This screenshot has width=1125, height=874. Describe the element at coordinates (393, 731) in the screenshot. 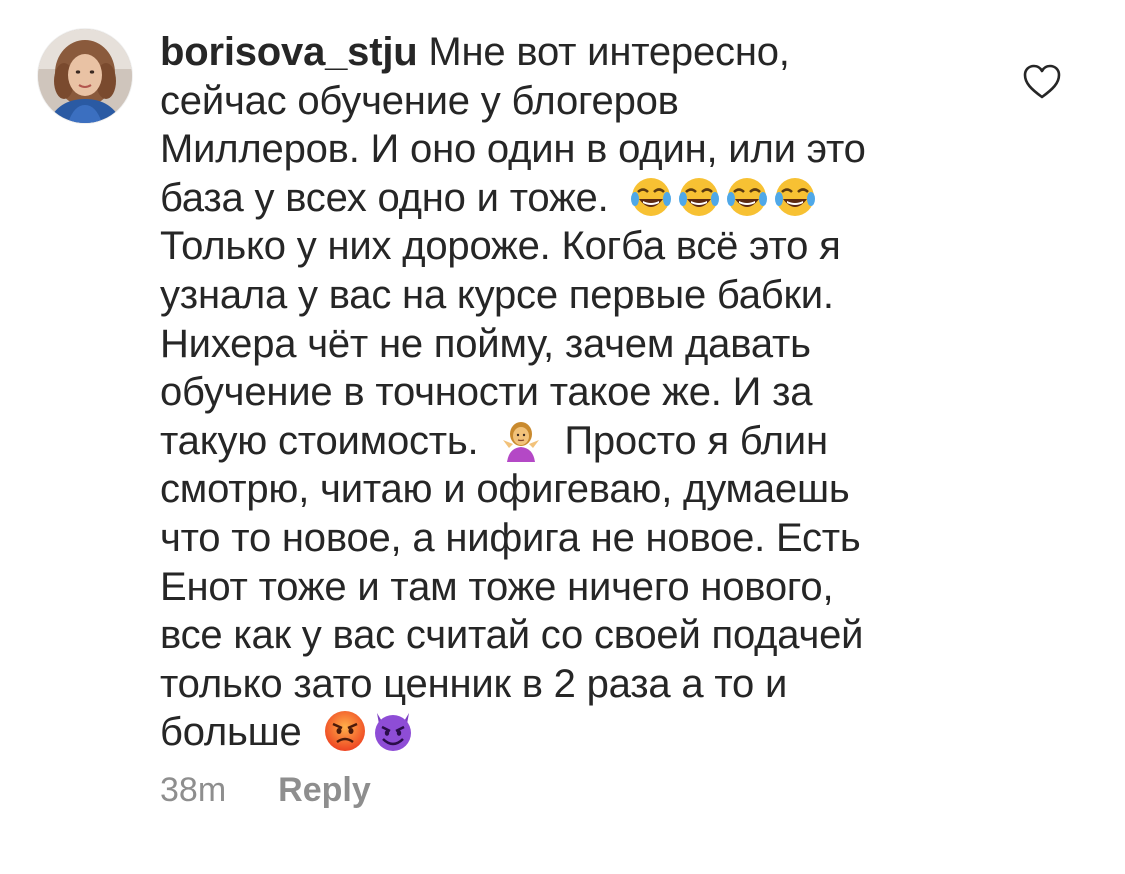

I see `devil-emoji-icon` at that location.